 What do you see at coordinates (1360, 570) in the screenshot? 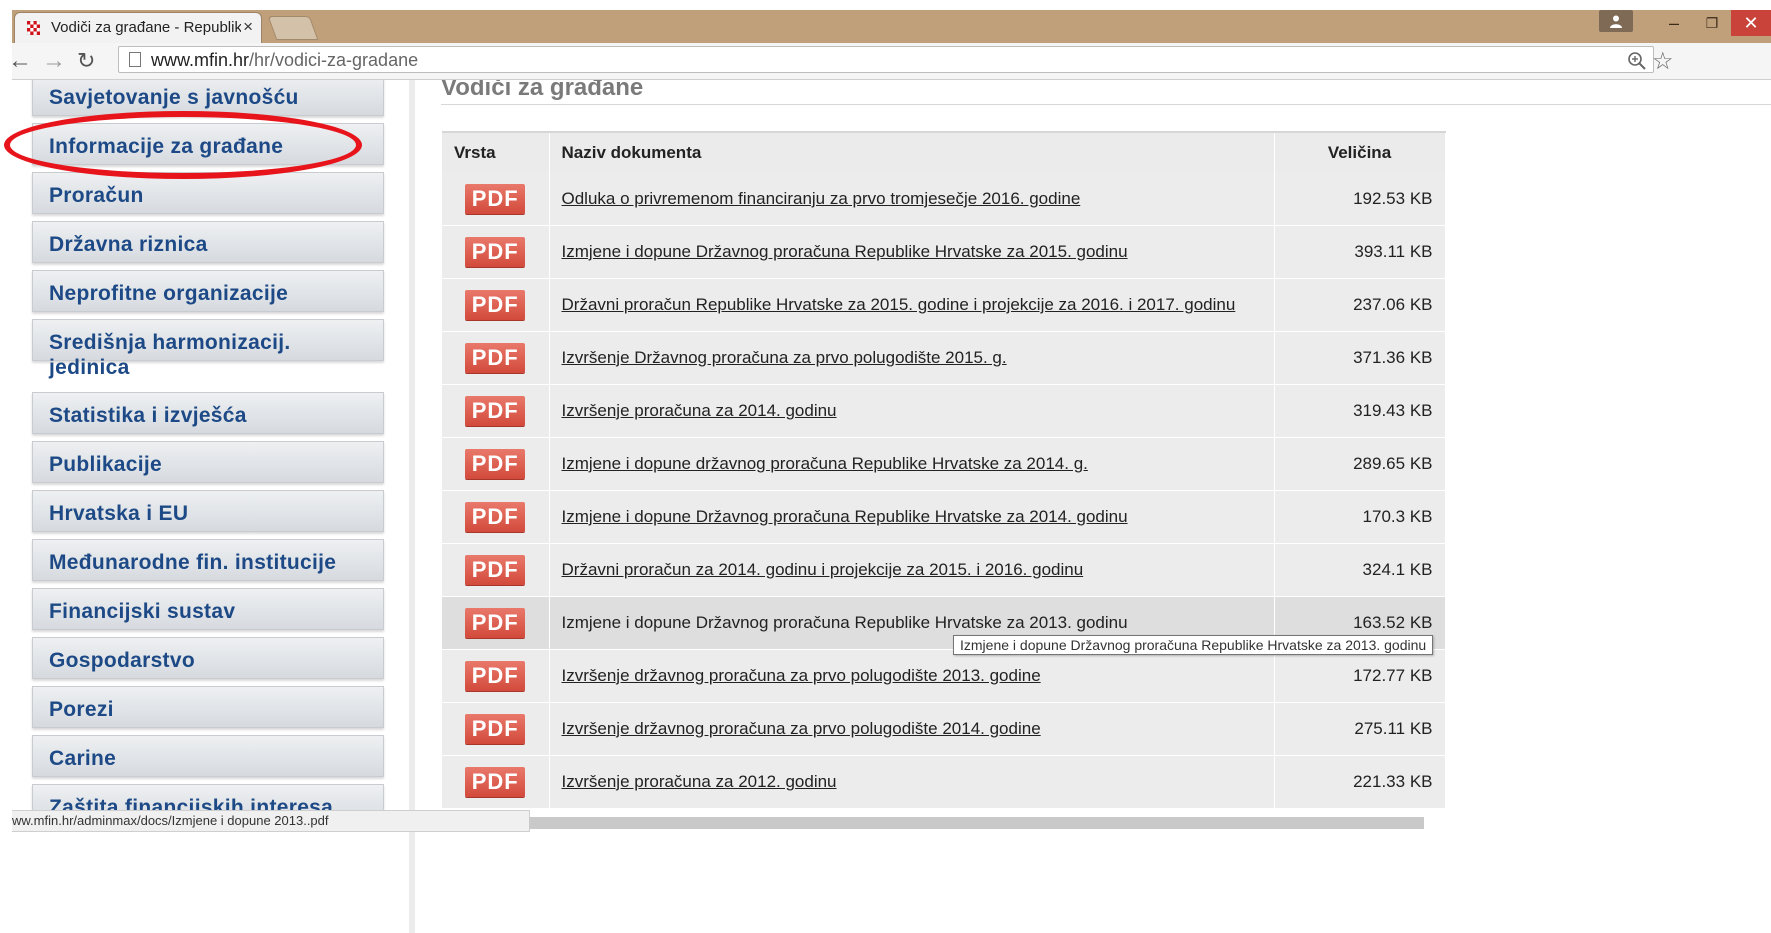
I see `cell-size: 324.1 KB` at bounding box center [1360, 570].